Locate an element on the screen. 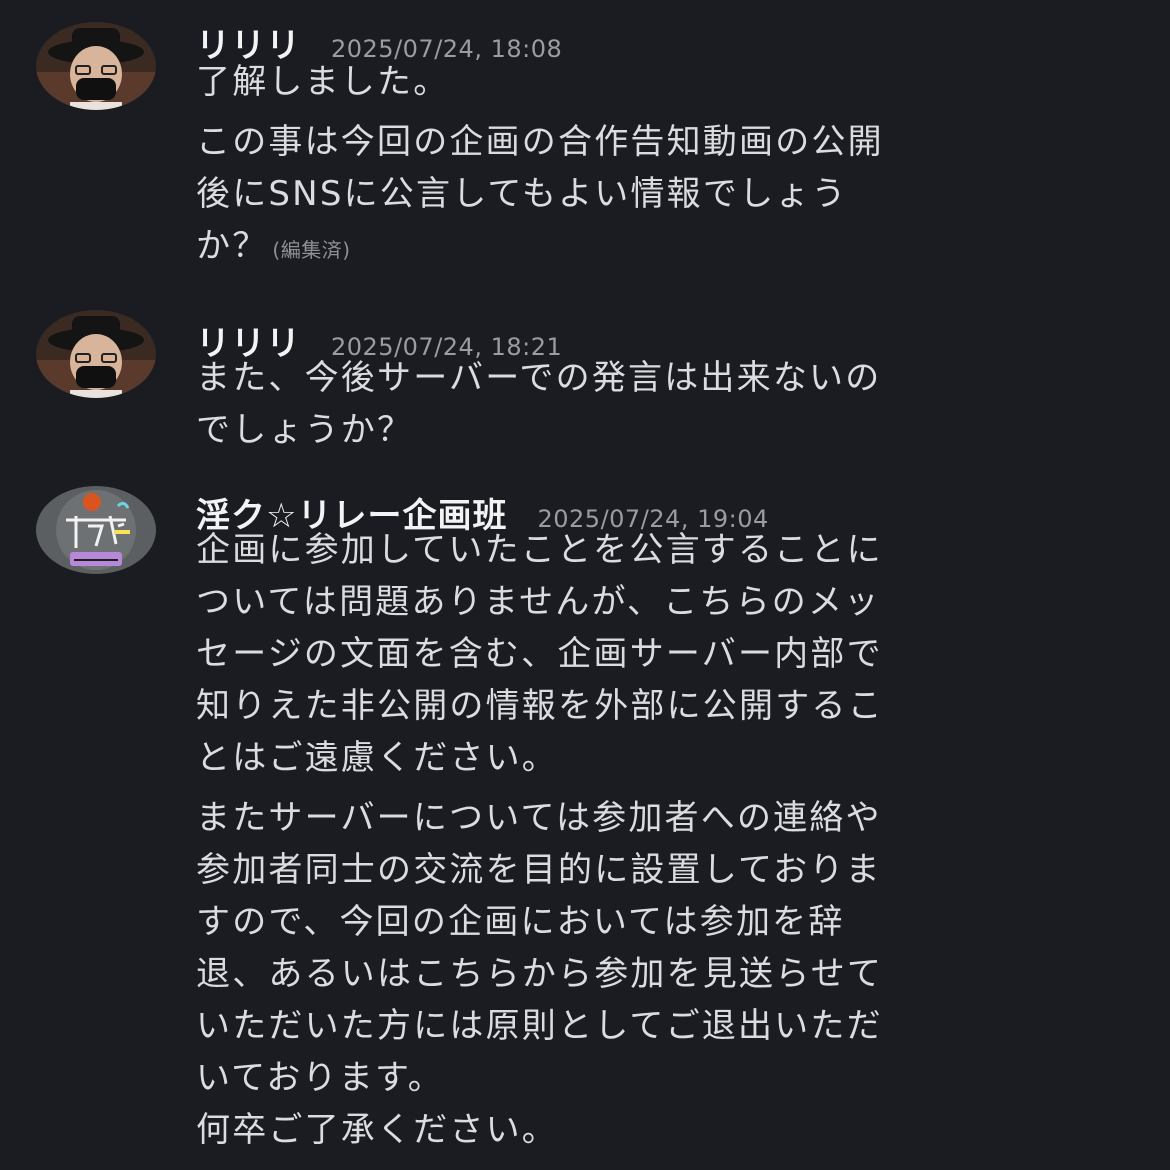 Image resolution: width=1170 pixels, height=1170 pixels. message-line: セージの文面を含む、企画サーバー内部で is located at coordinates (539, 654).